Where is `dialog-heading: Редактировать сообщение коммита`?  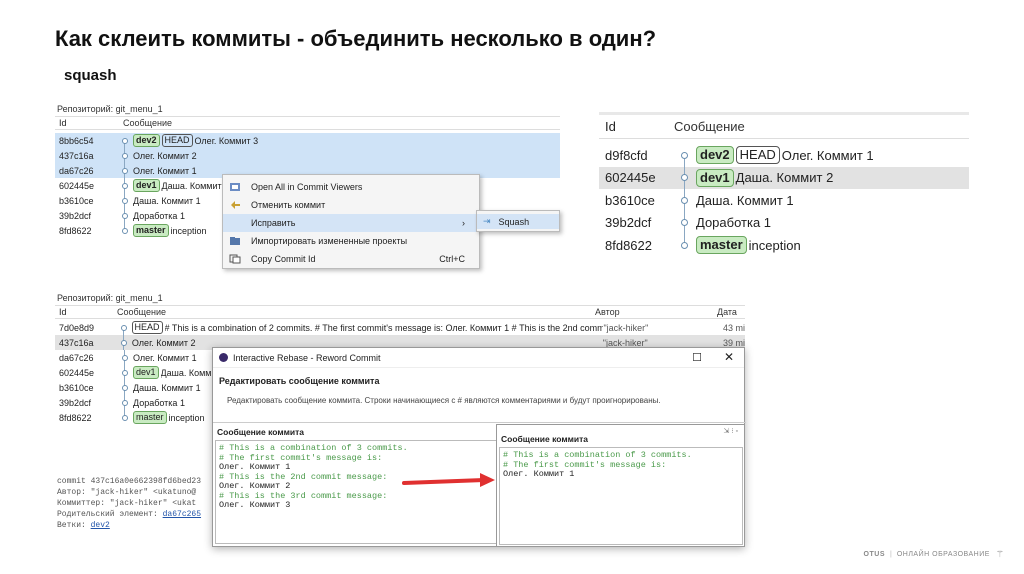 dialog-heading: Редактировать сообщение коммита is located at coordinates (299, 381).